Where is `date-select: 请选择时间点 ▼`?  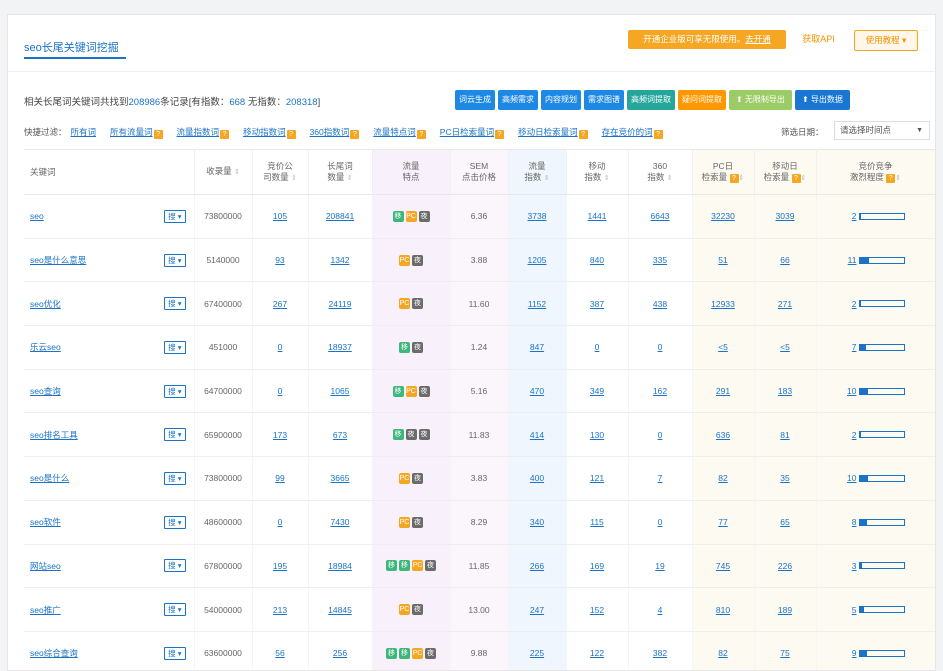 date-select: 请选择时间点 ▼ is located at coordinates (882, 130).